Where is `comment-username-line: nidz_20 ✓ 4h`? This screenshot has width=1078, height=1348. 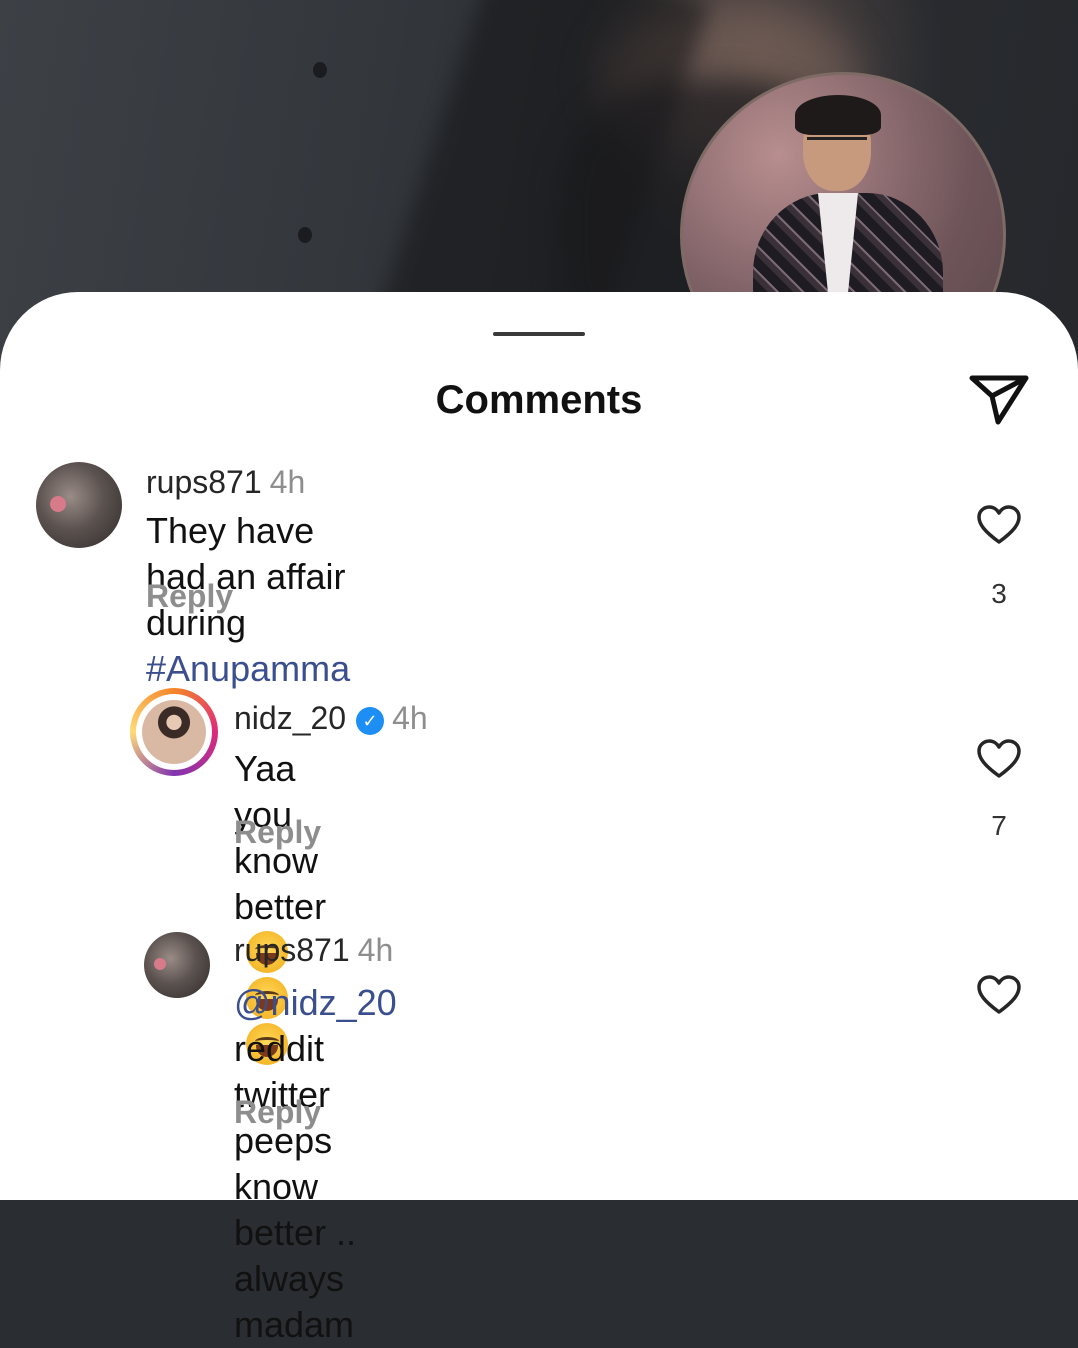
comment-username-line: nidz_20 ✓ 4h is located at coordinates (331, 718).